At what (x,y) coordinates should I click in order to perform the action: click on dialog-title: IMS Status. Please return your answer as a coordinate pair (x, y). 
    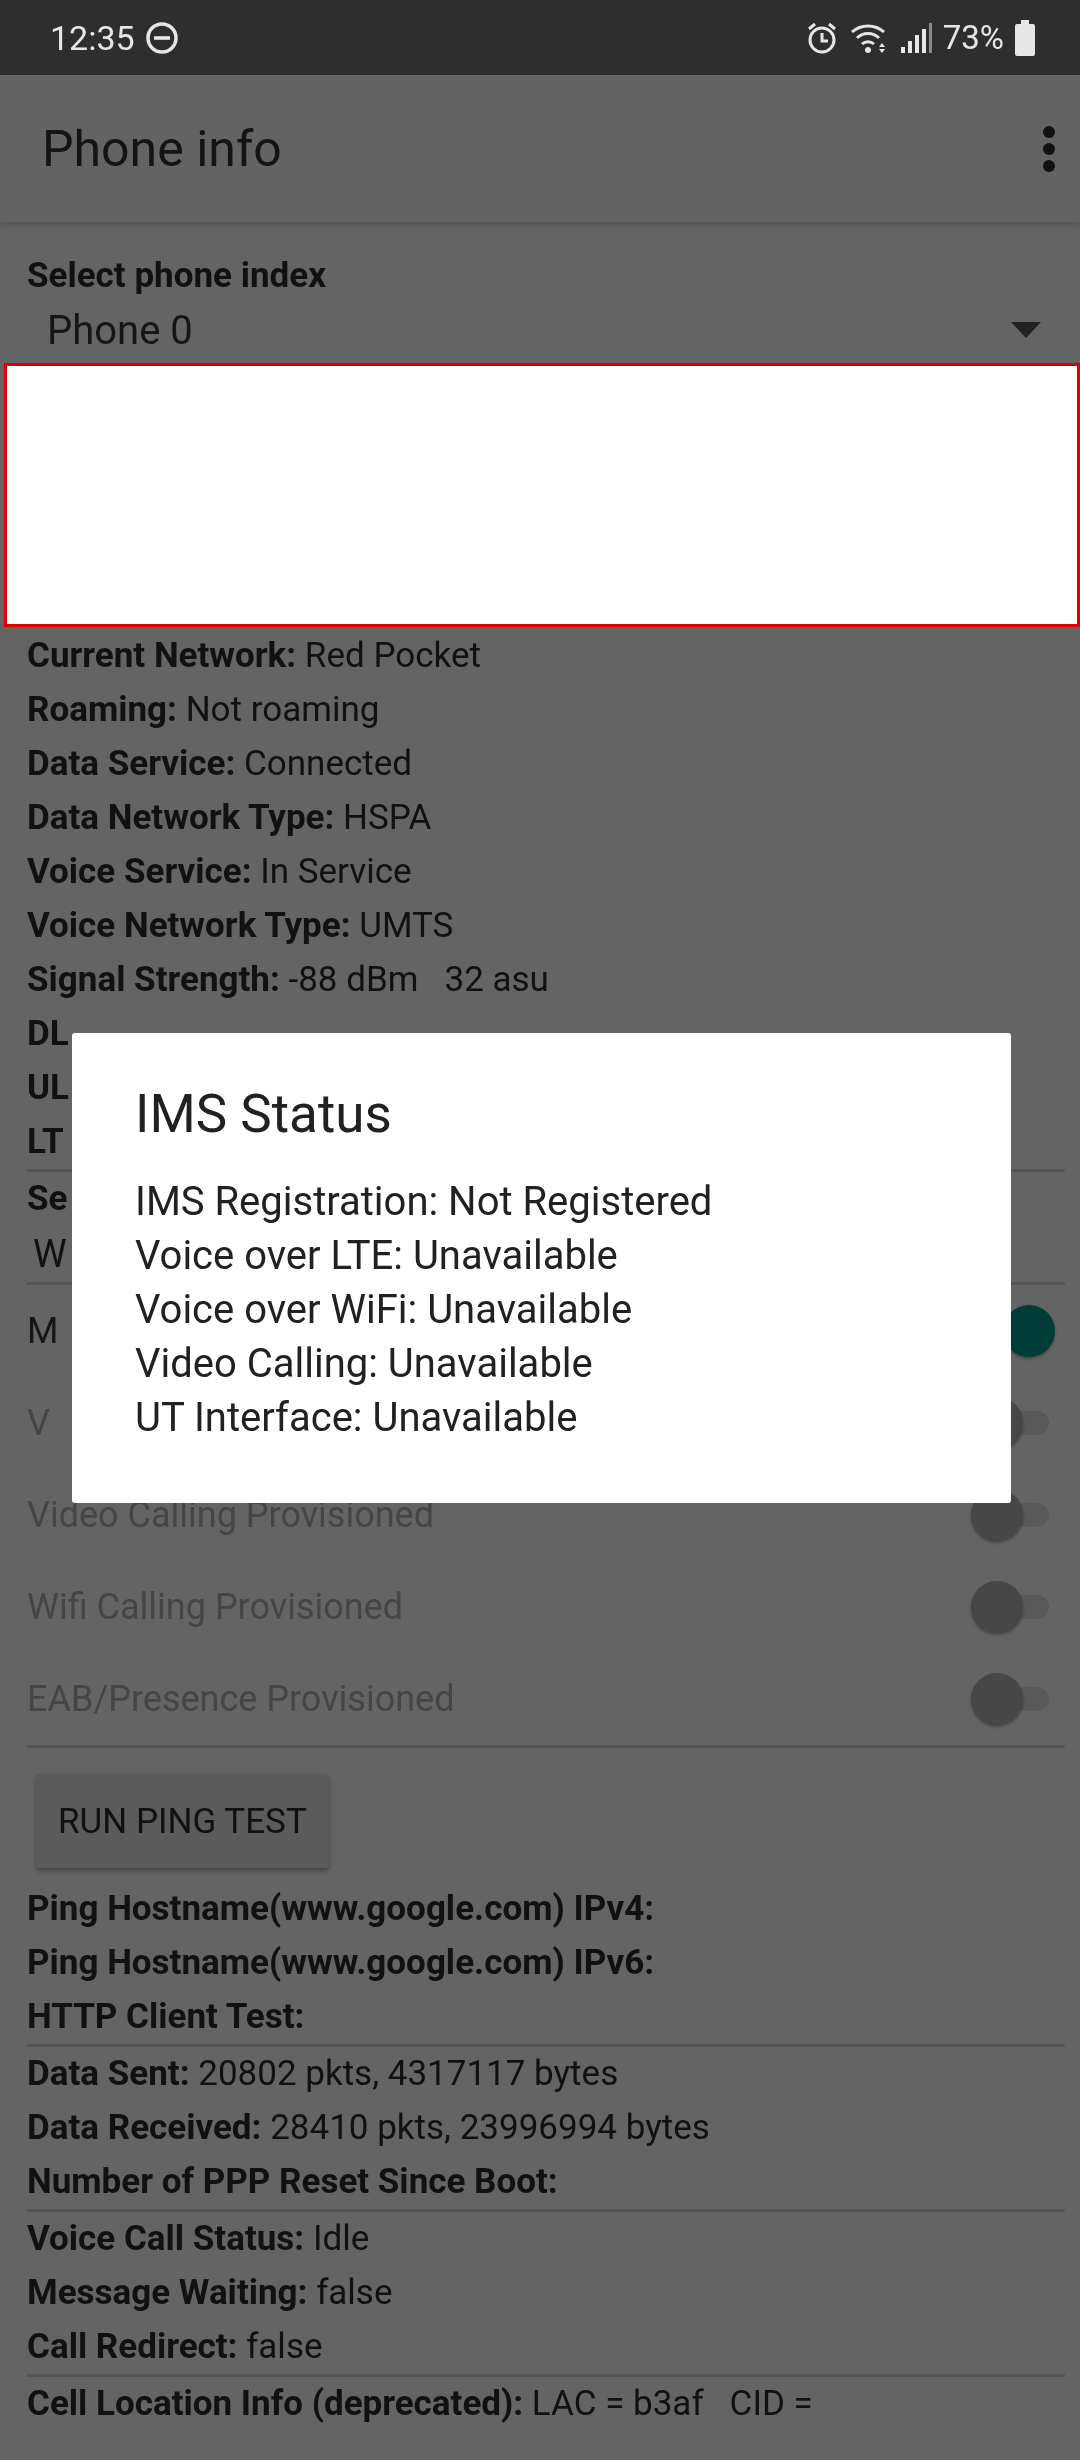
    Looking at the image, I should click on (264, 1115).